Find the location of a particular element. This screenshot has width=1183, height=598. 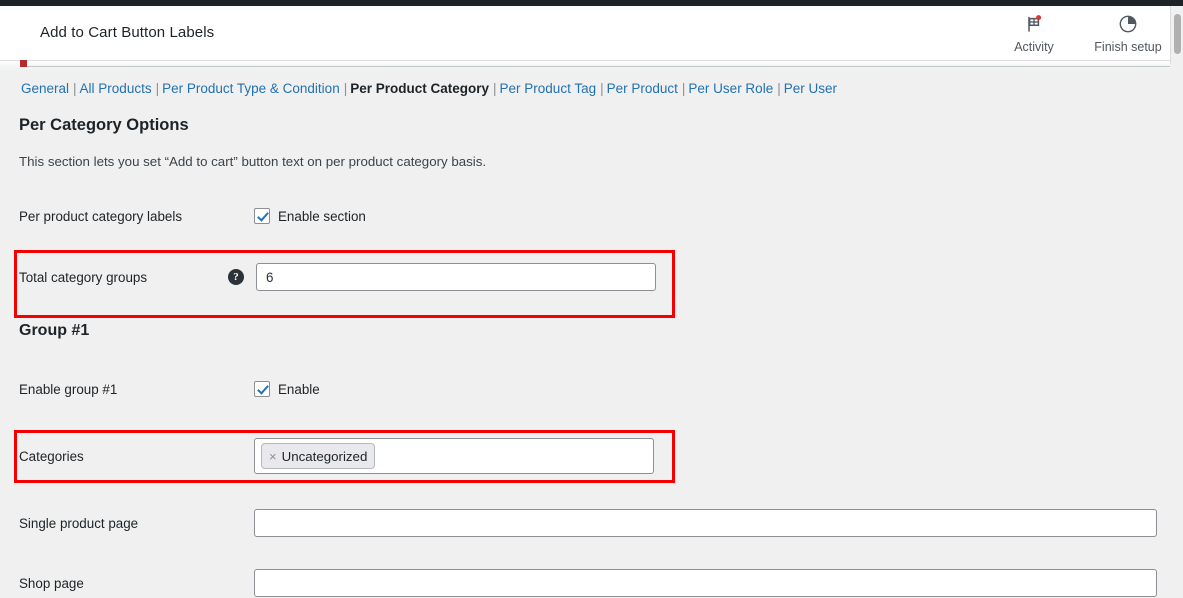

subnav-item-all-products: All Products is located at coordinates (116, 88).